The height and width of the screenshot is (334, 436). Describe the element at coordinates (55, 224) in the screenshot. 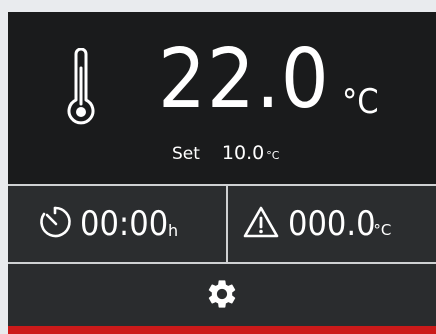

I see `timer-icon` at that location.